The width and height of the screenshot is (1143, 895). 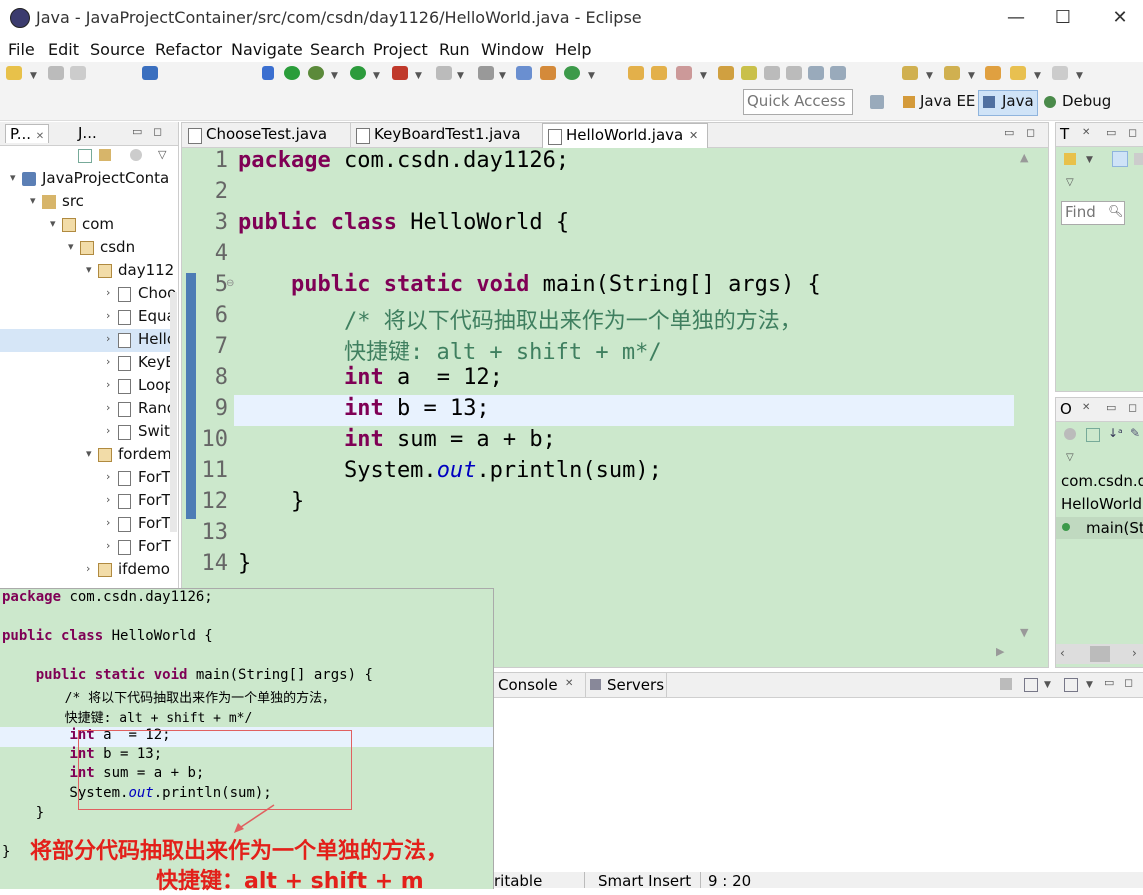 What do you see at coordinates (230, 283) in the screenshot?
I see `fold-icon: ⊖` at bounding box center [230, 283].